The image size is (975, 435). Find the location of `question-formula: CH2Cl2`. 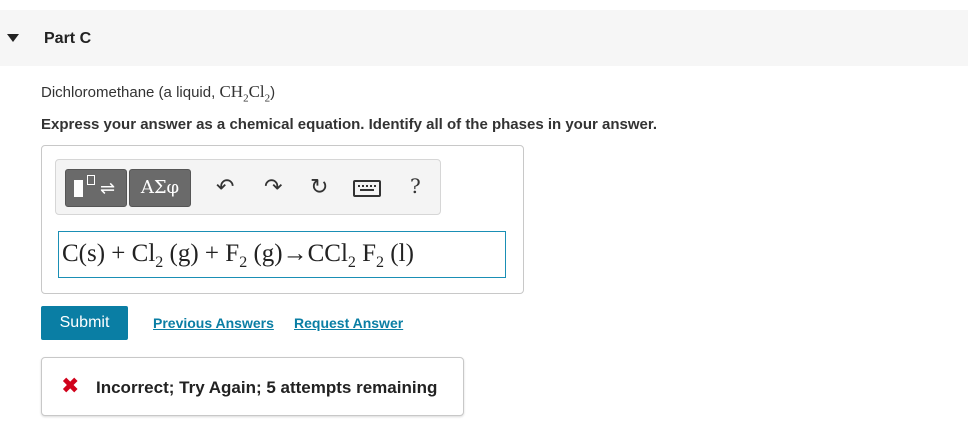

question-formula: CH2Cl2 is located at coordinates (245, 93).